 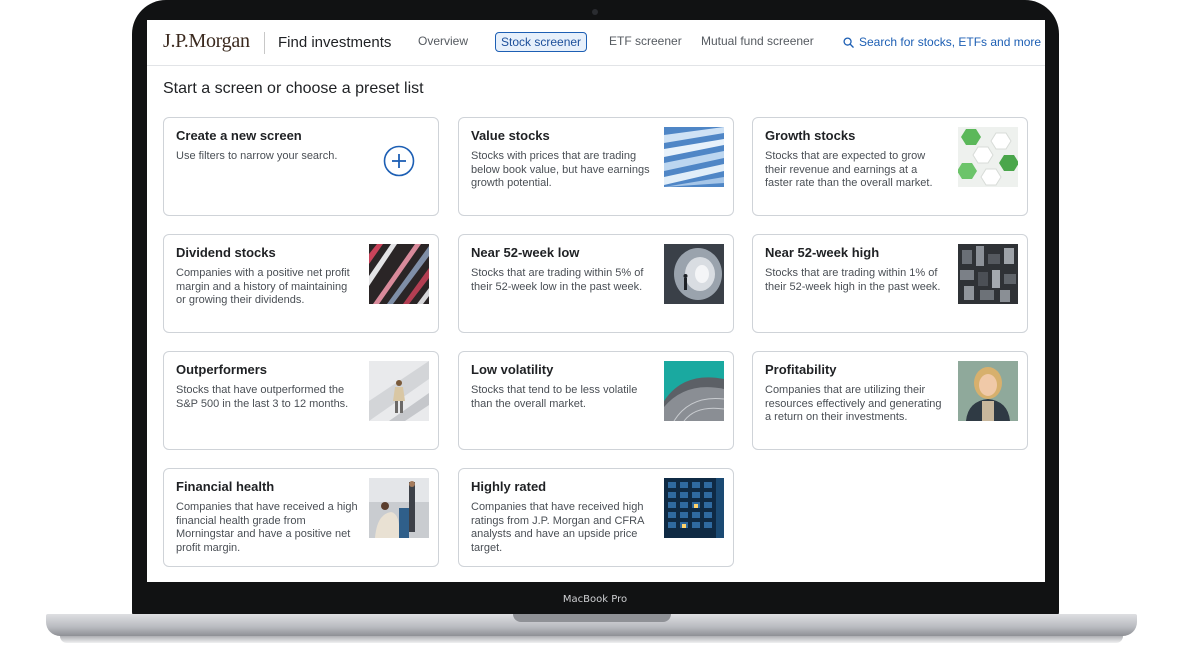 I want to click on app-title: Find investments, so click(x=334, y=42).